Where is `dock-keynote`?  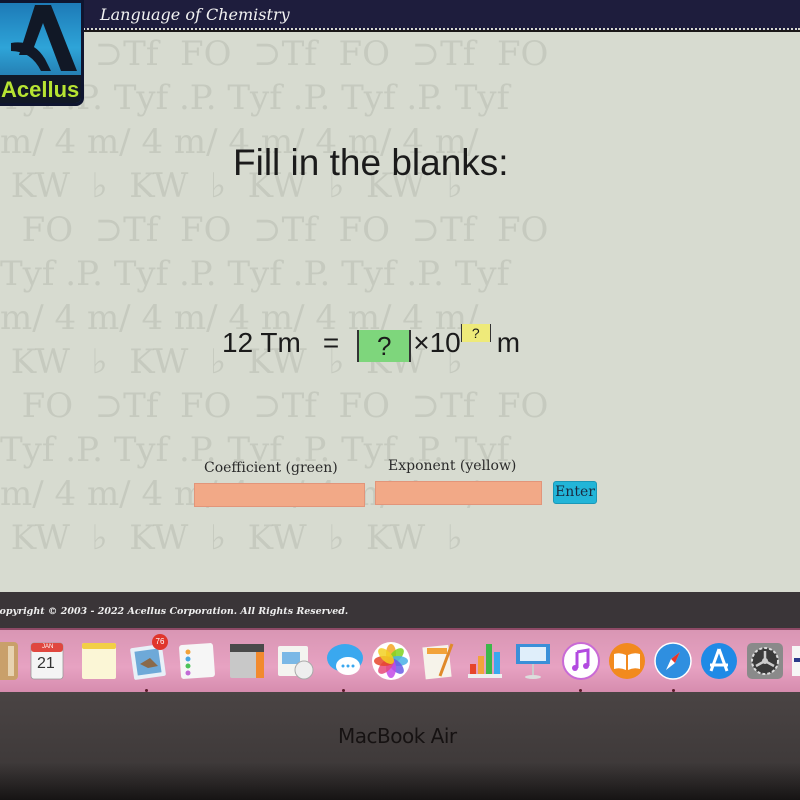 dock-keynote is located at coordinates (533, 661).